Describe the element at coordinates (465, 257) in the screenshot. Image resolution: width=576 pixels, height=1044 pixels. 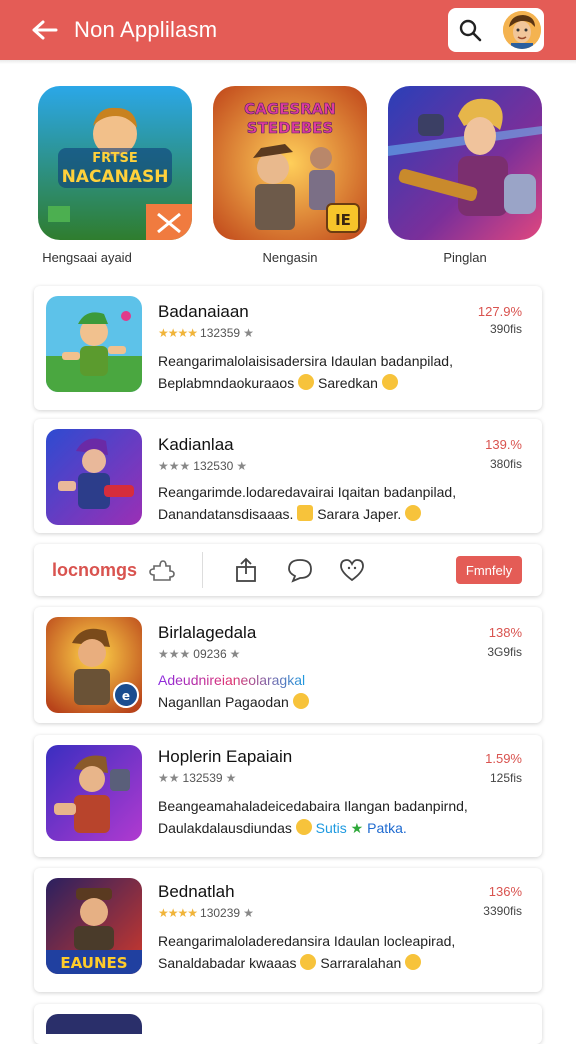
I see `featured-label-3: Pinglan` at that location.